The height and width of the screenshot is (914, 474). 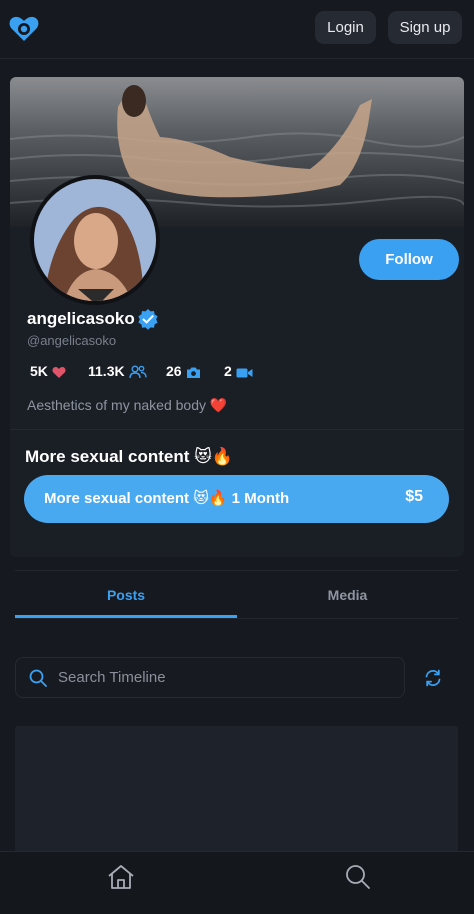 I want to click on verified-badge-icon, so click(x=148, y=319).